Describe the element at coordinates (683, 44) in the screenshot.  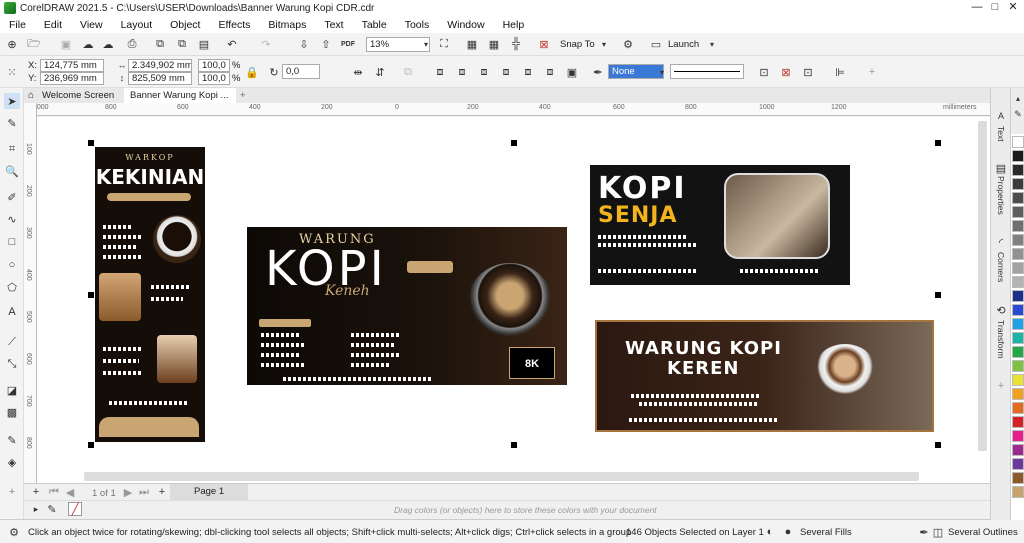
I see `launch-dropdown: Launch` at that location.